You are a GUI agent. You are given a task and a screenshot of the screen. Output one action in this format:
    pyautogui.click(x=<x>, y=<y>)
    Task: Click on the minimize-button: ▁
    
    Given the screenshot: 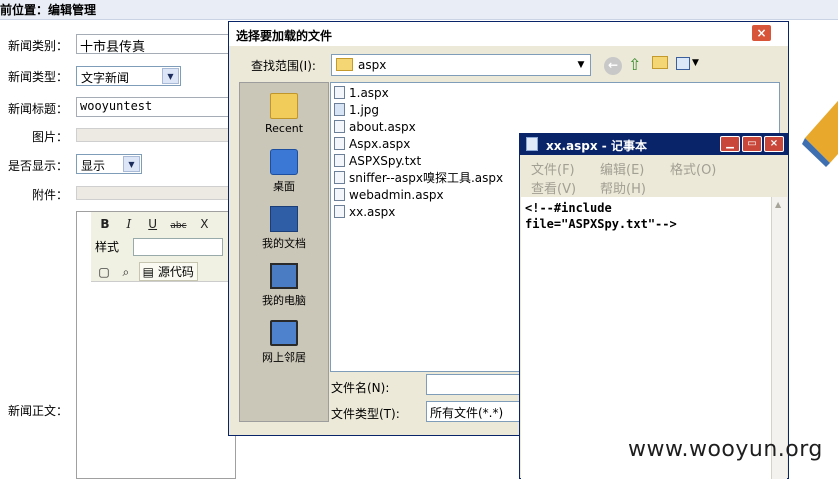 What is the action you would take?
    pyautogui.click(x=730, y=144)
    